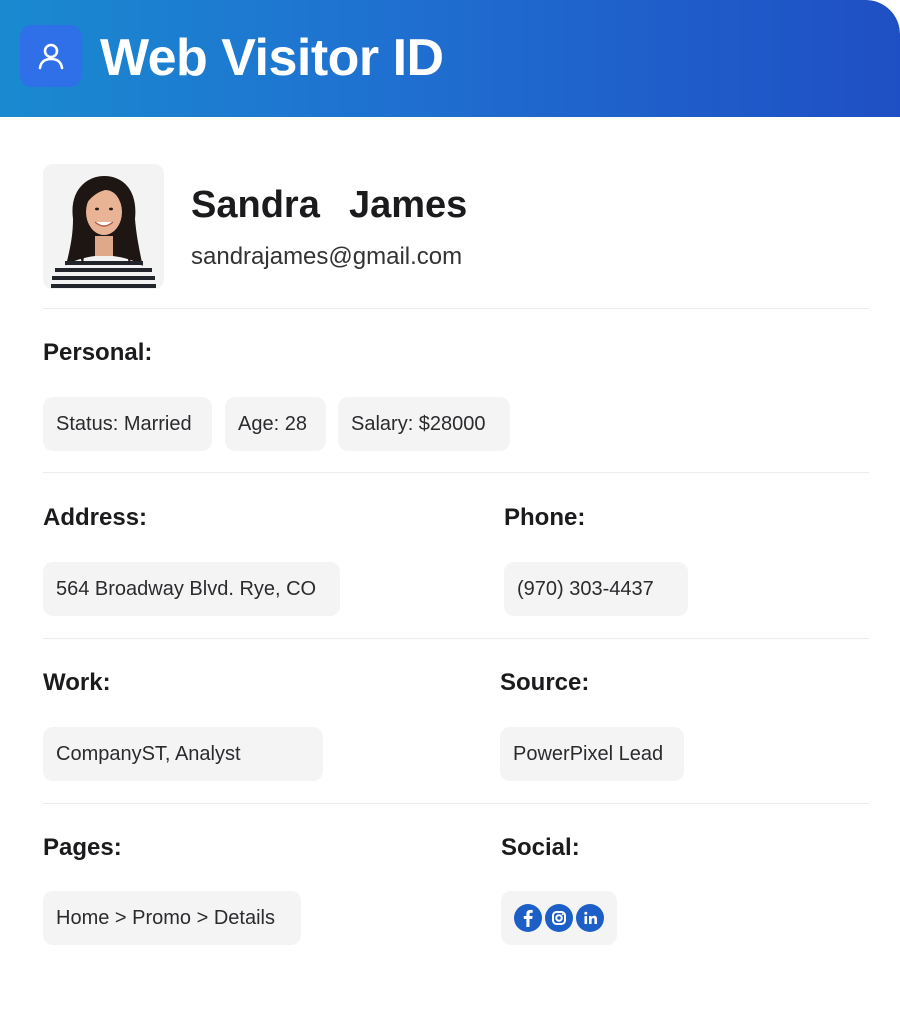  Describe the element at coordinates (545, 517) in the screenshot. I see `phone-label: Phone:` at that location.